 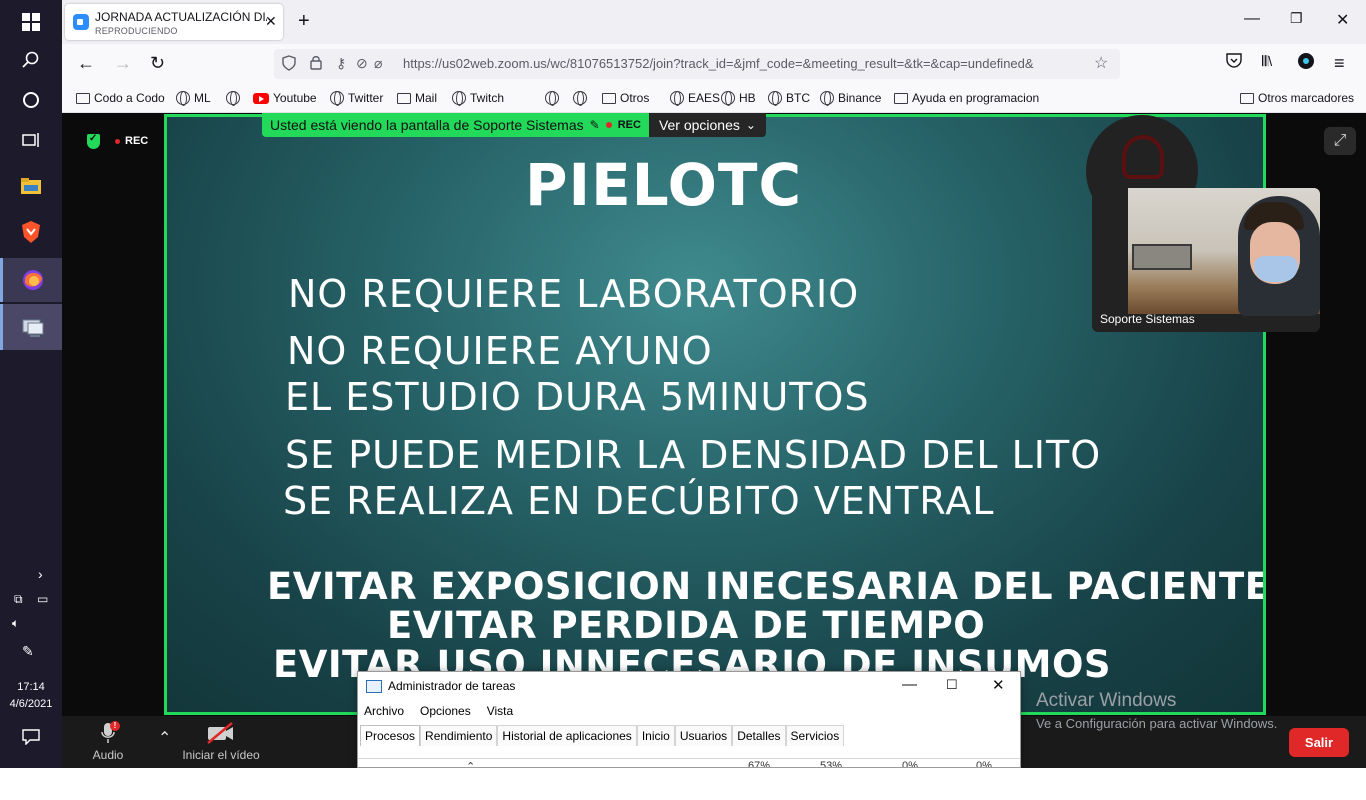 What do you see at coordinates (285, 98) in the screenshot?
I see `bookmark-youtube: Youtube` at bounding box center [285, 98].